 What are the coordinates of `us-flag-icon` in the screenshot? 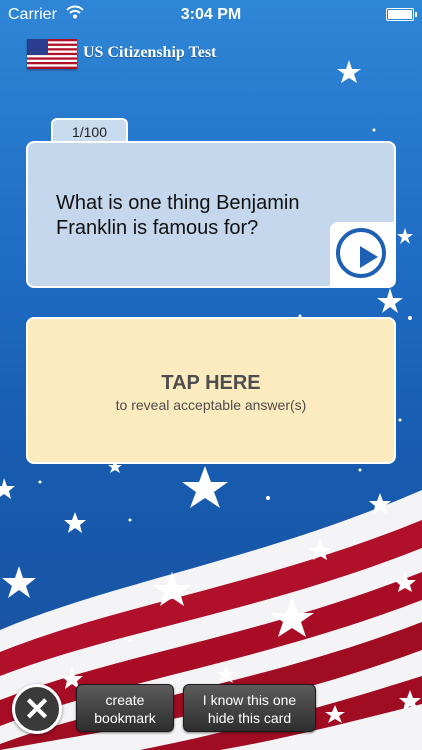 It's located at (52, 54).